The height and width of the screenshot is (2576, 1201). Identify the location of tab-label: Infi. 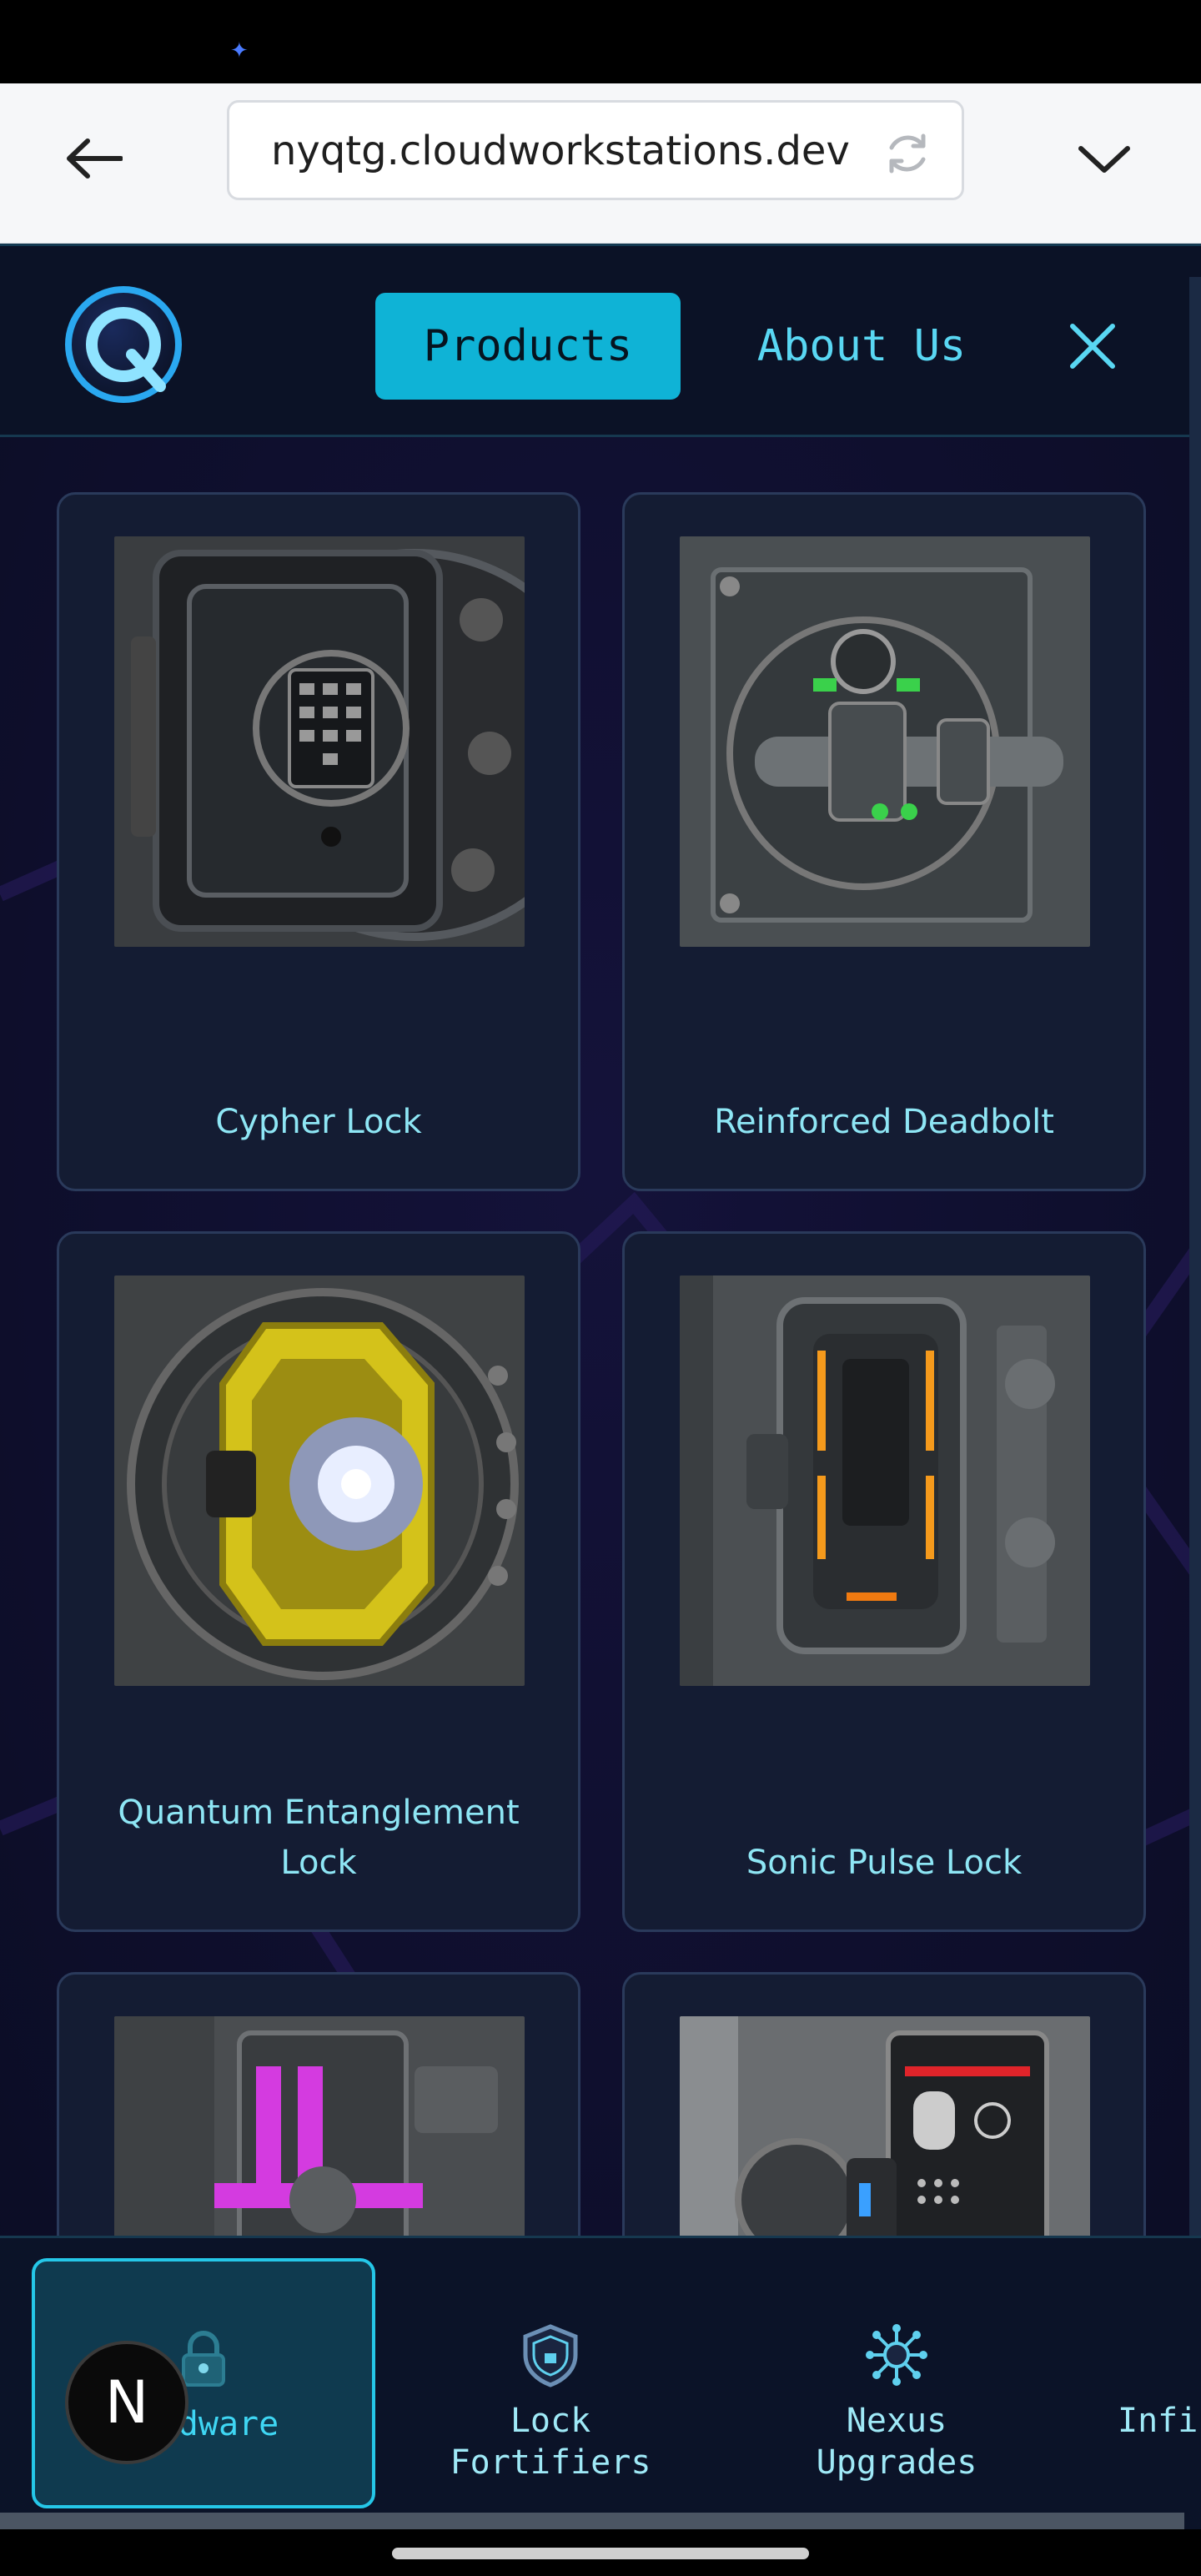
(1158, 2421).